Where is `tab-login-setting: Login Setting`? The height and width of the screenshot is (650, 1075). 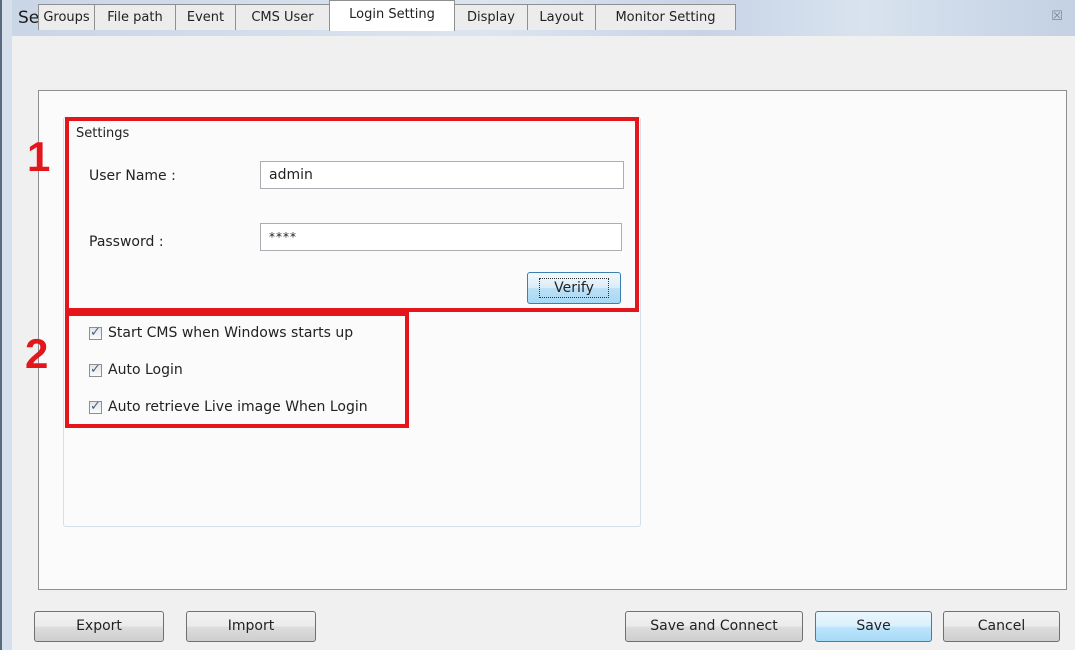 tab-login-setting: Login Setting is located at coordinates (392, 15).